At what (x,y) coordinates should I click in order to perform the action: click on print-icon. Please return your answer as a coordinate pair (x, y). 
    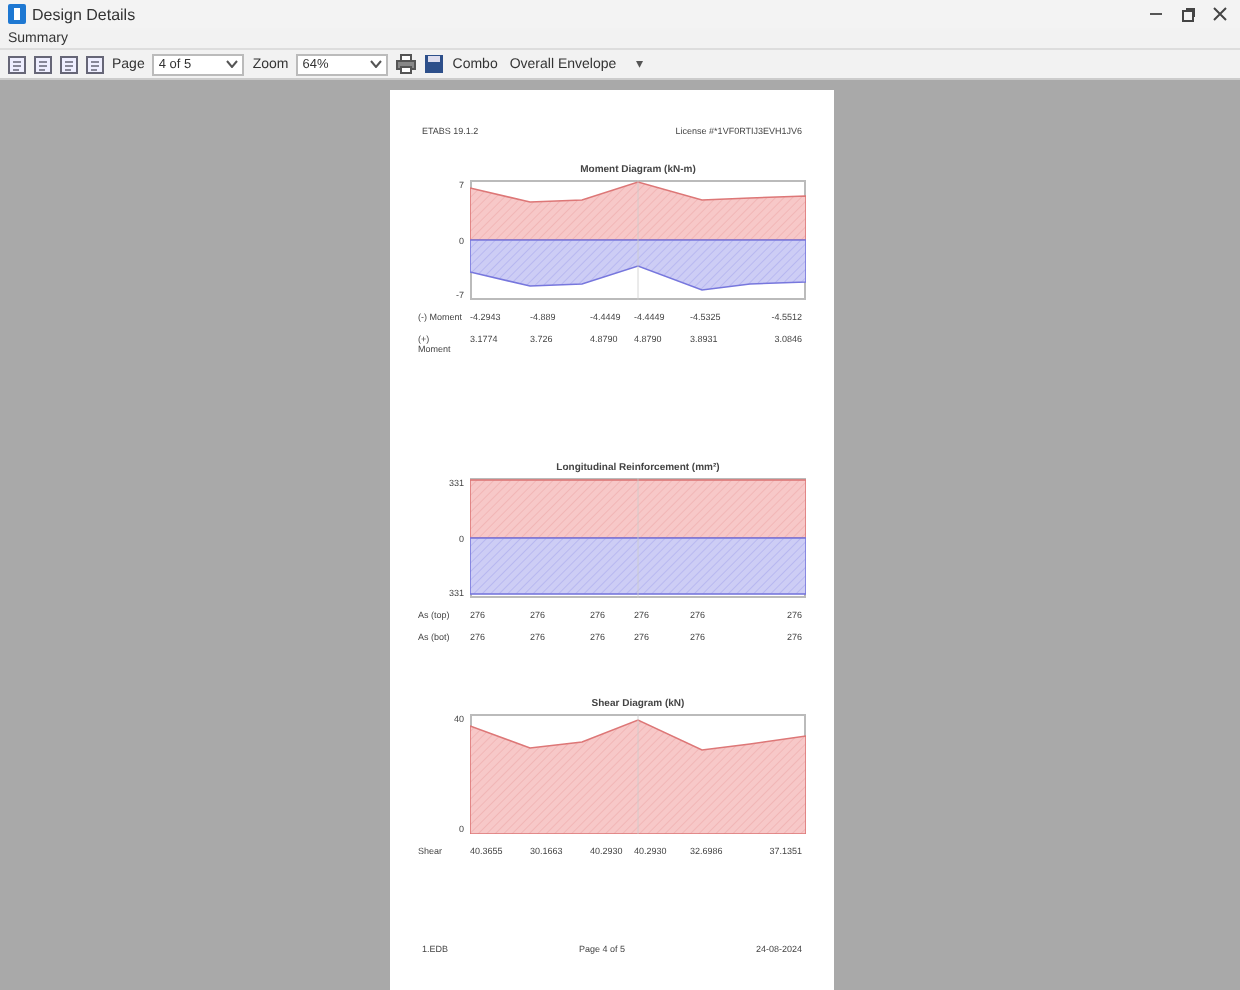
    Looking at the image, I should click on (406, 64).